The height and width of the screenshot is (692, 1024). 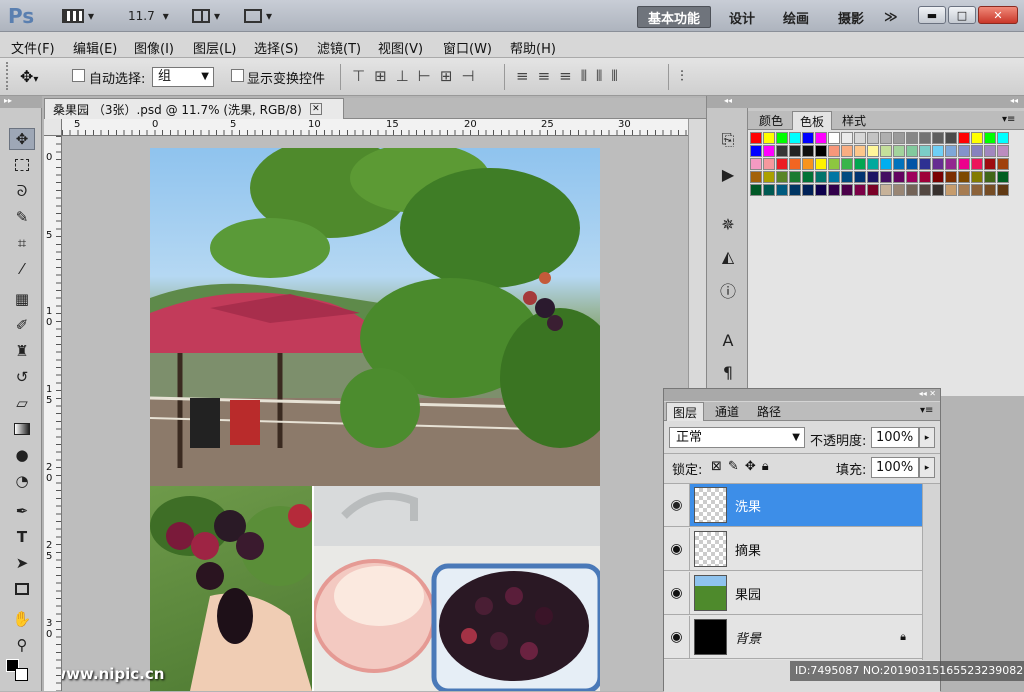 What do you see at coordinates (154, 47) in the screenshot?
I see `menu-image: 图像(I)` at bounding box center [154, 47].